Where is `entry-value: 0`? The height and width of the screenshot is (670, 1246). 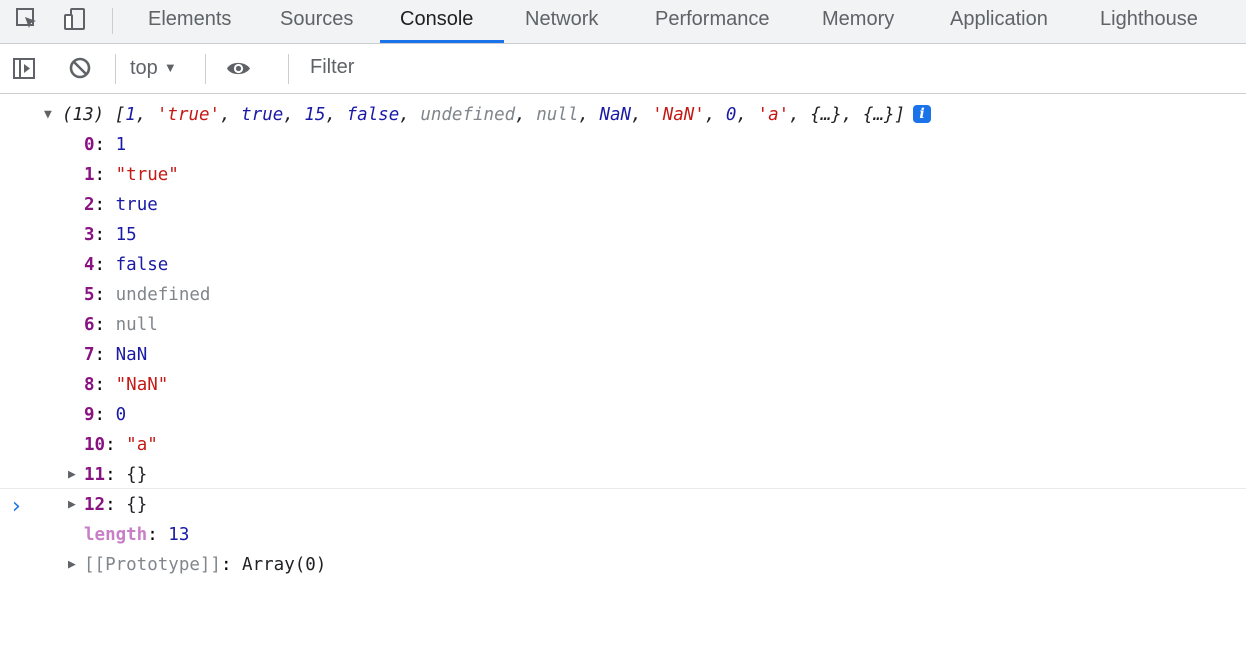 entry-value: 0 is located at coordinates (121, 415).